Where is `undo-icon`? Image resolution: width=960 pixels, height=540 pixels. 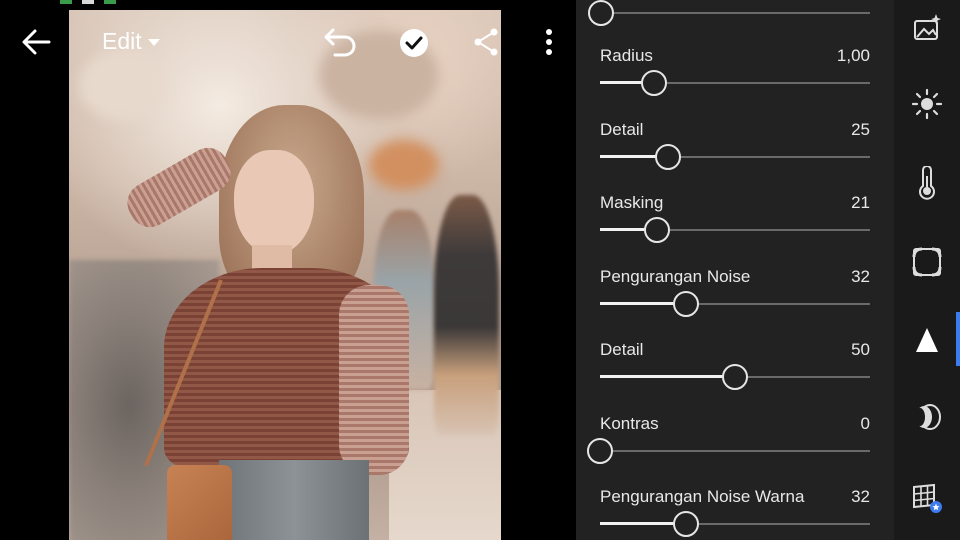
undo-icon is located at coordinates (340, 42).